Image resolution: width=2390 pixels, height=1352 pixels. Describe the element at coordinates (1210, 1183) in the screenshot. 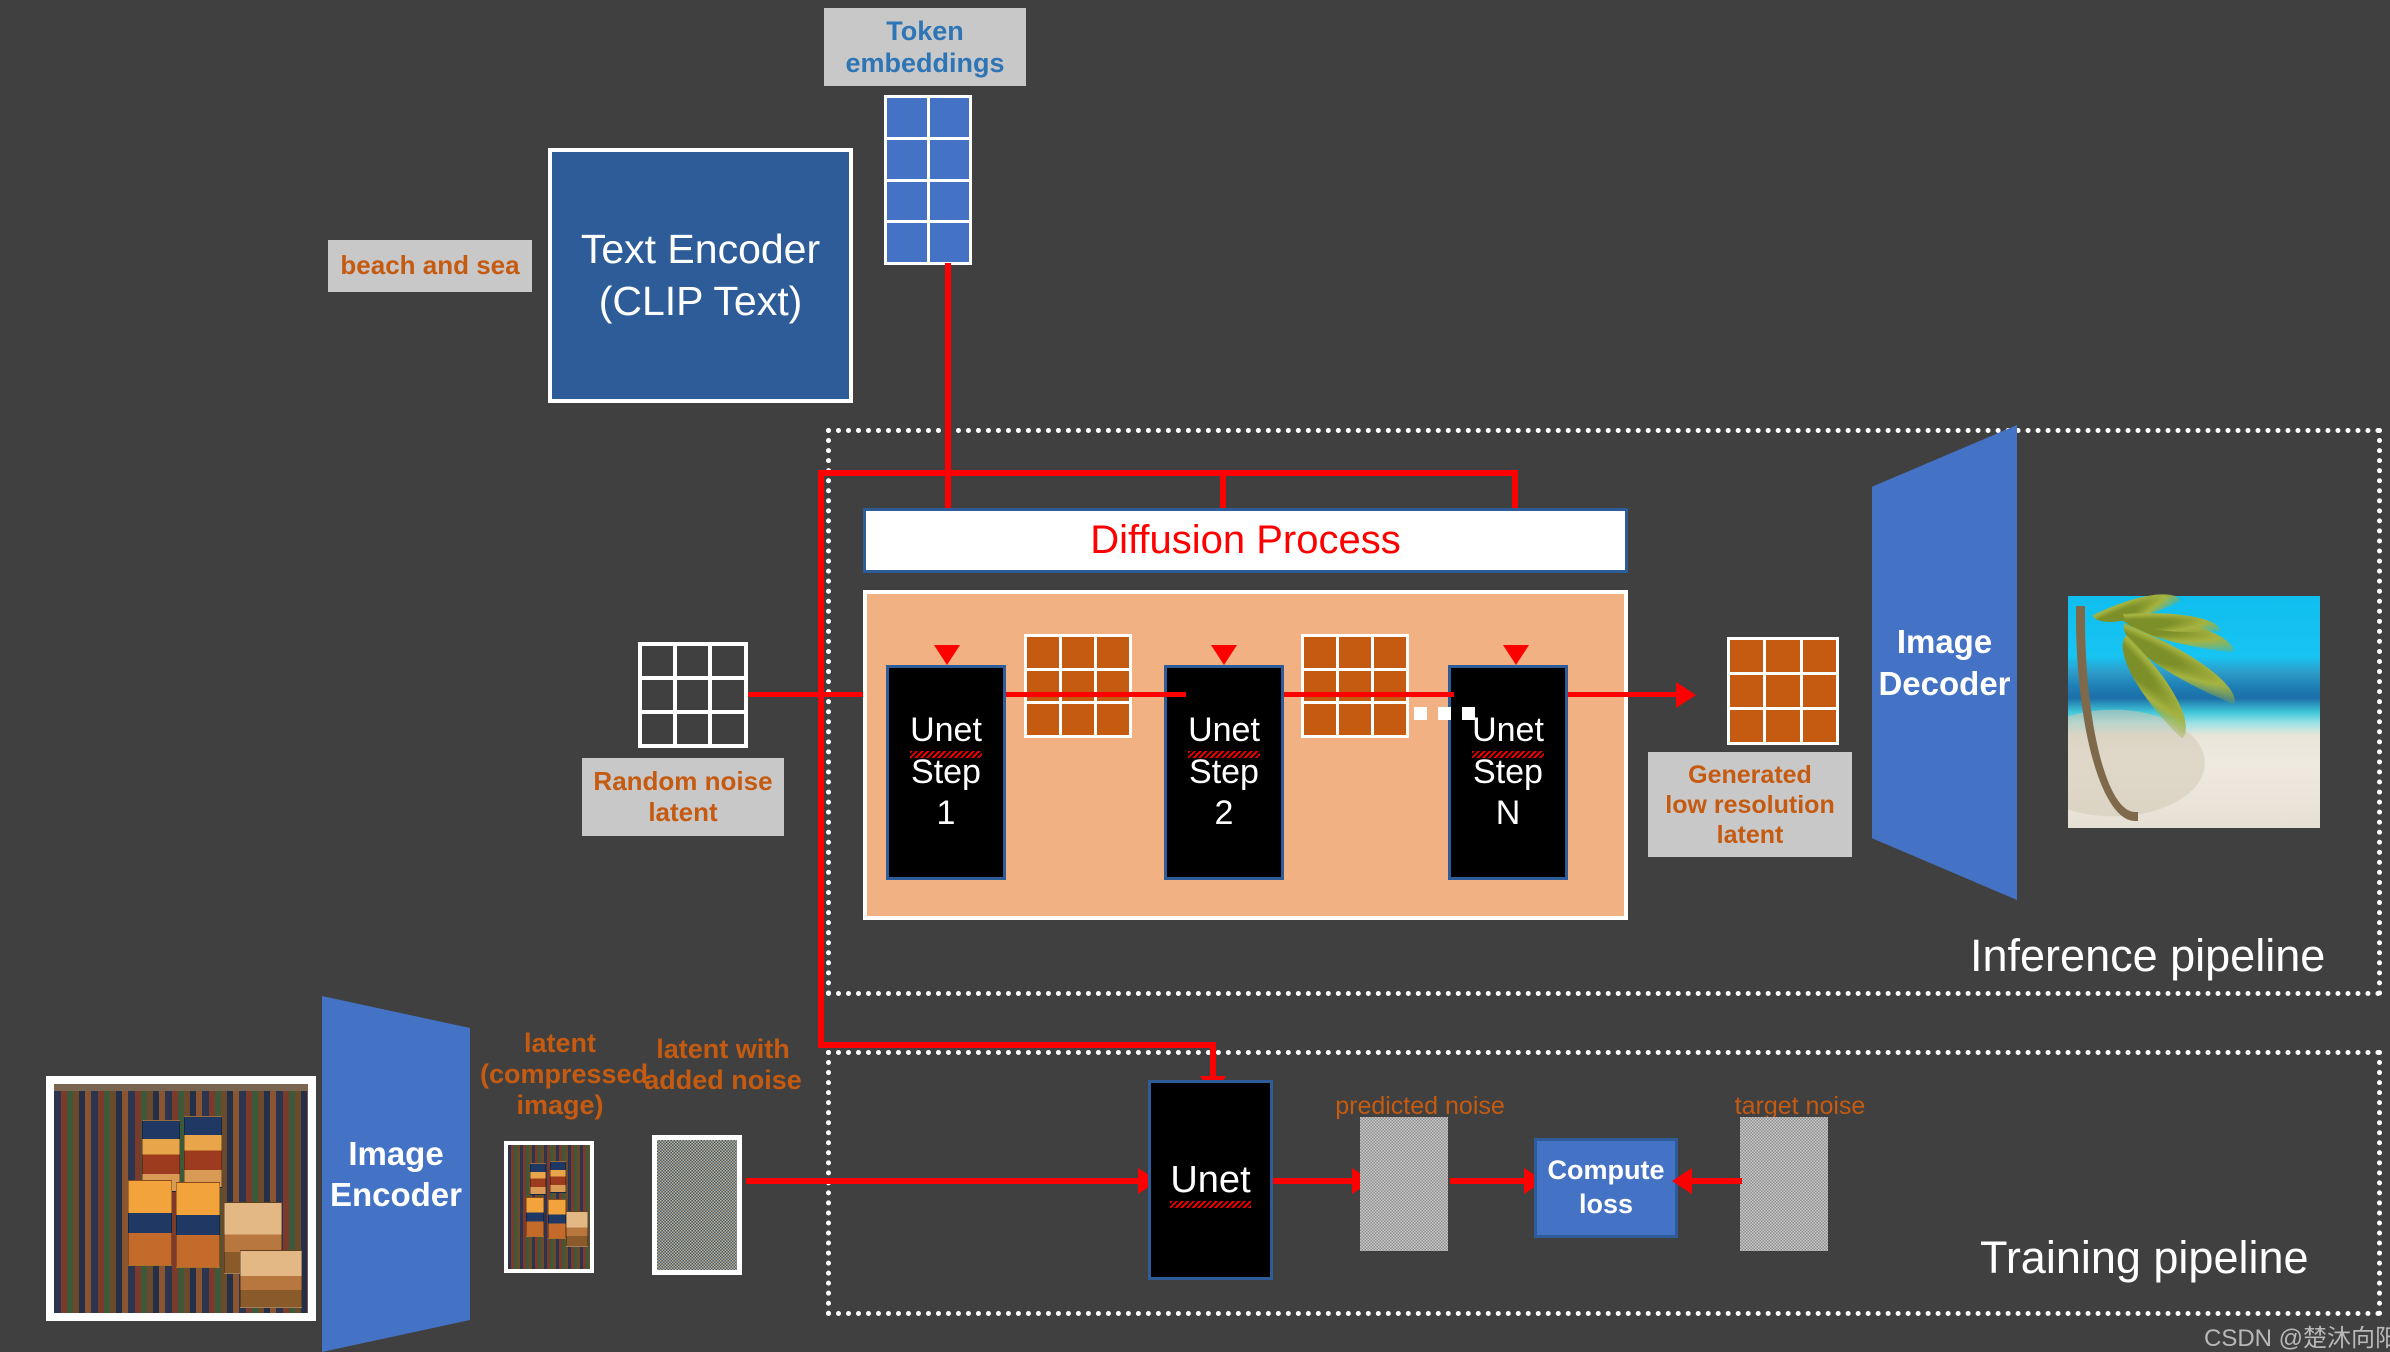

I see `training-unet-line1: Unet` at that location.